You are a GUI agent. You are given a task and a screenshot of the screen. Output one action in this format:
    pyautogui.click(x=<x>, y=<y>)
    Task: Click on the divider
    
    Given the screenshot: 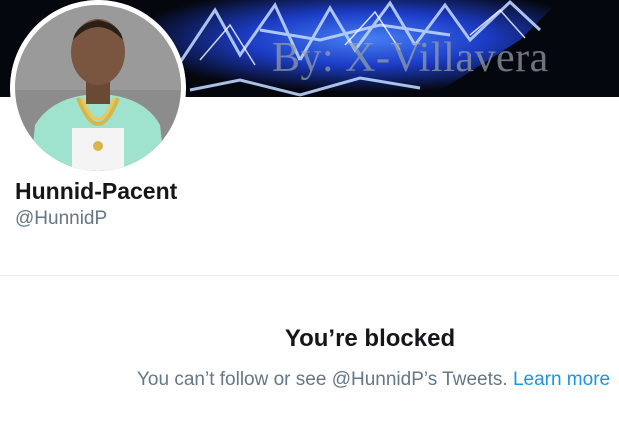 What is the action you would take?
    pyautogui.click(x=309, y=275)
    